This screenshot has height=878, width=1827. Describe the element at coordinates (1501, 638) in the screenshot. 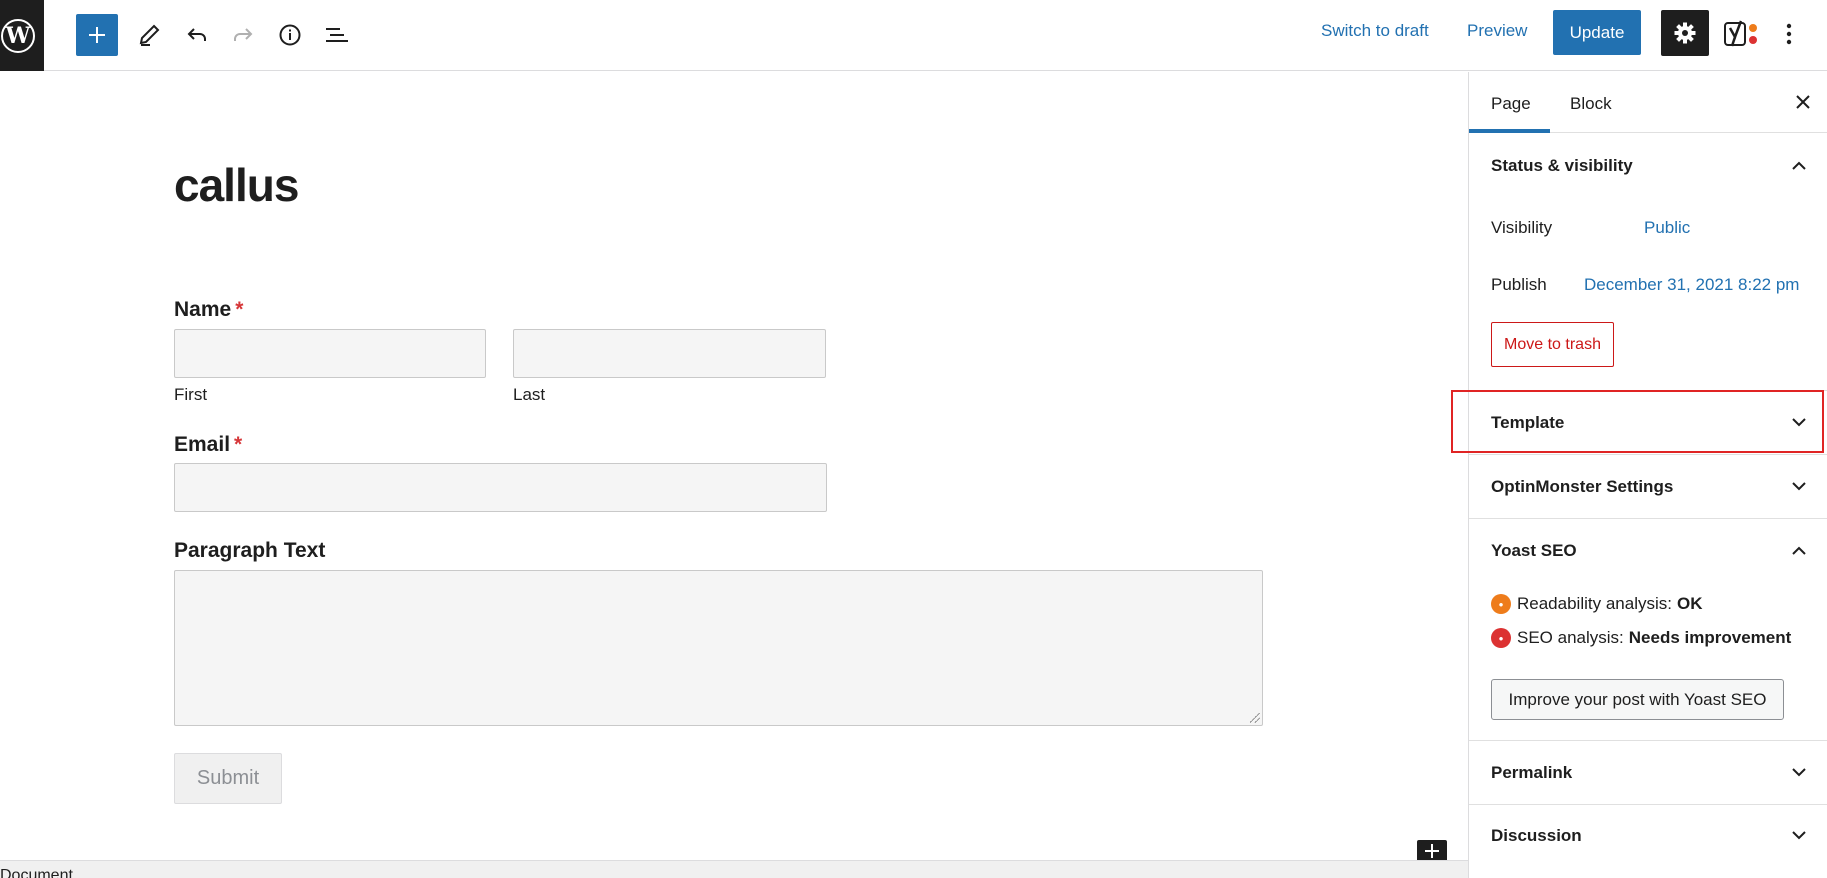

I see `sad-face-icon: •` at that location.